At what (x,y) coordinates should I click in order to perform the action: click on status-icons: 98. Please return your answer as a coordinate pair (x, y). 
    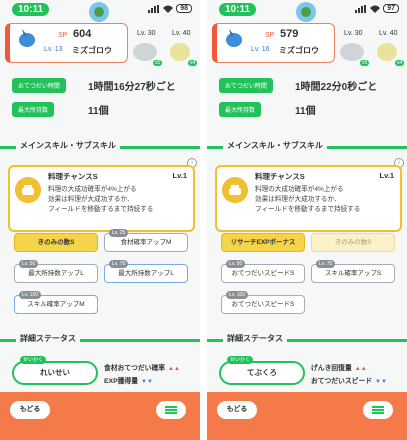
    Looking at the image, I should click on (170, 8).